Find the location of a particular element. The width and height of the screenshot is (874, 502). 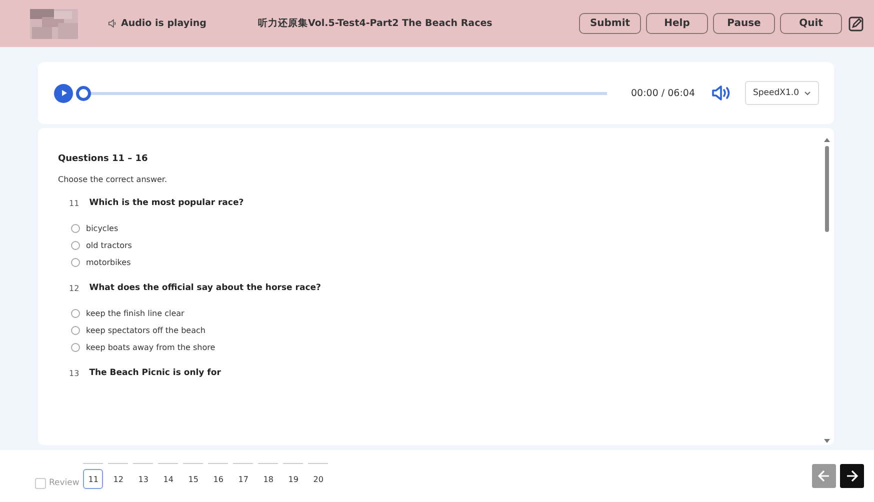

question-number: 11 is located at coordinates (74, 203).